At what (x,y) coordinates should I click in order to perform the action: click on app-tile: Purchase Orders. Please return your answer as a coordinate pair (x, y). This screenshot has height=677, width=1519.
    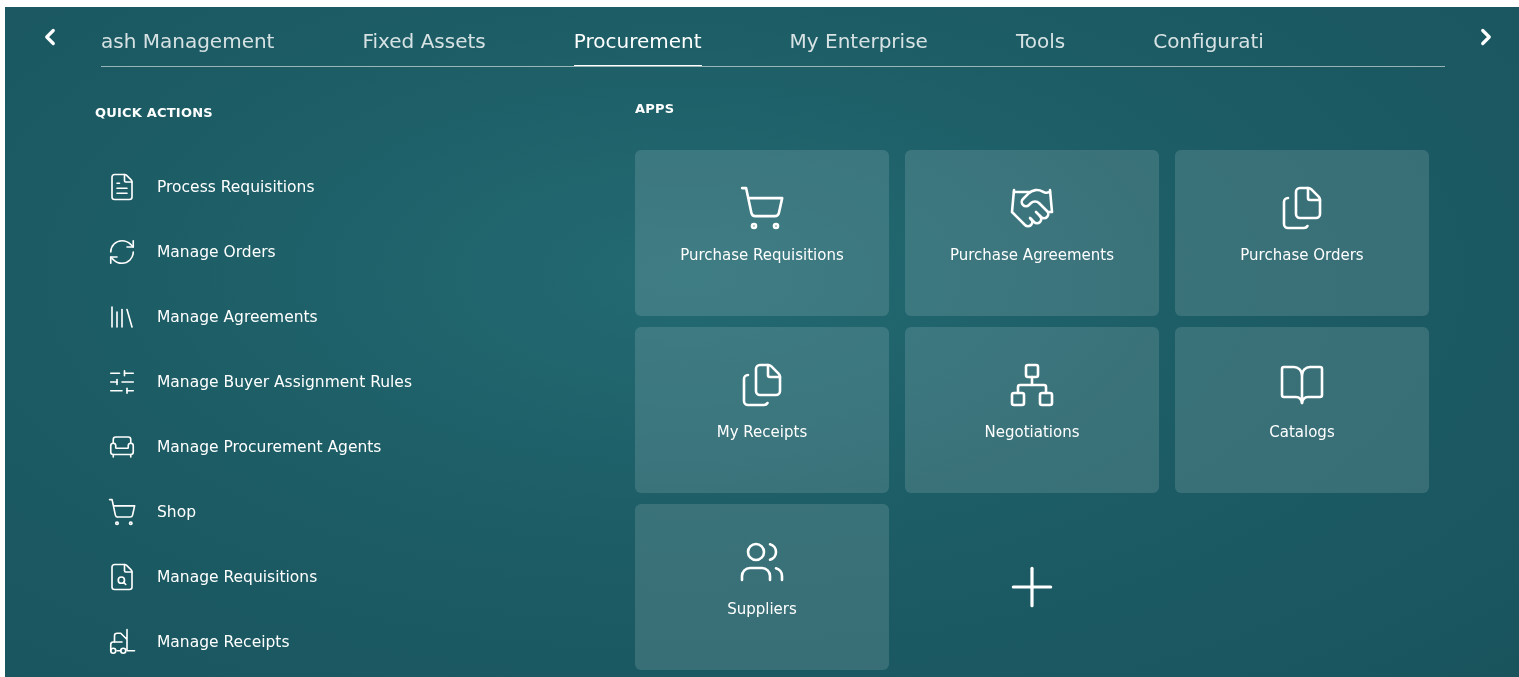
    Looking at the image, I should click on (1302, 233).